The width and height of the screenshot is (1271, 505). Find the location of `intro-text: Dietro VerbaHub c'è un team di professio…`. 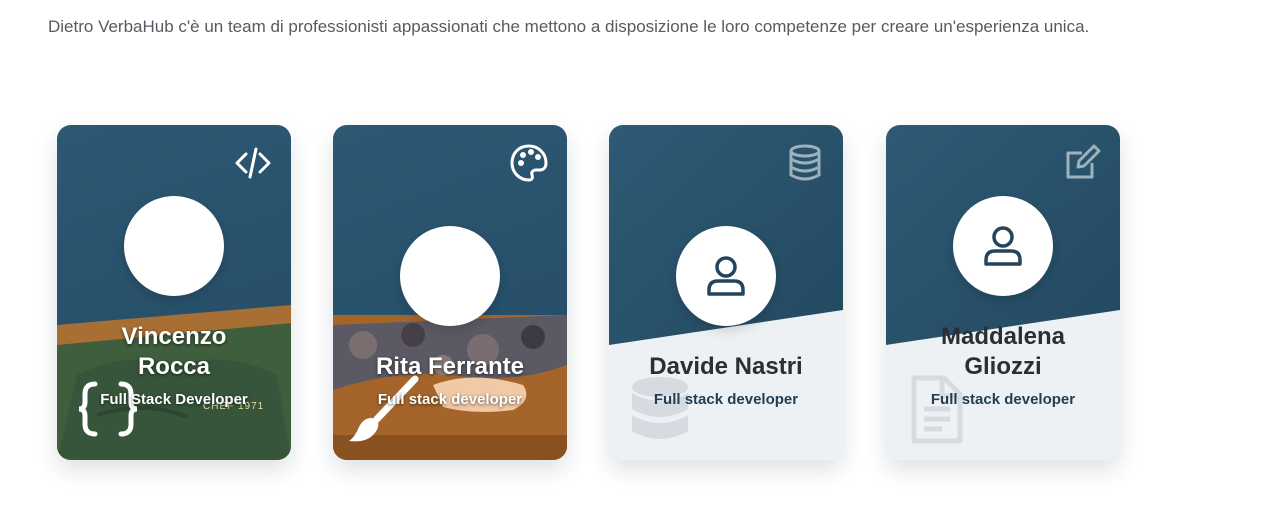

intro-text: Dietro VerbaHub c'è un team di professio… is located at coordinates (569, 26).